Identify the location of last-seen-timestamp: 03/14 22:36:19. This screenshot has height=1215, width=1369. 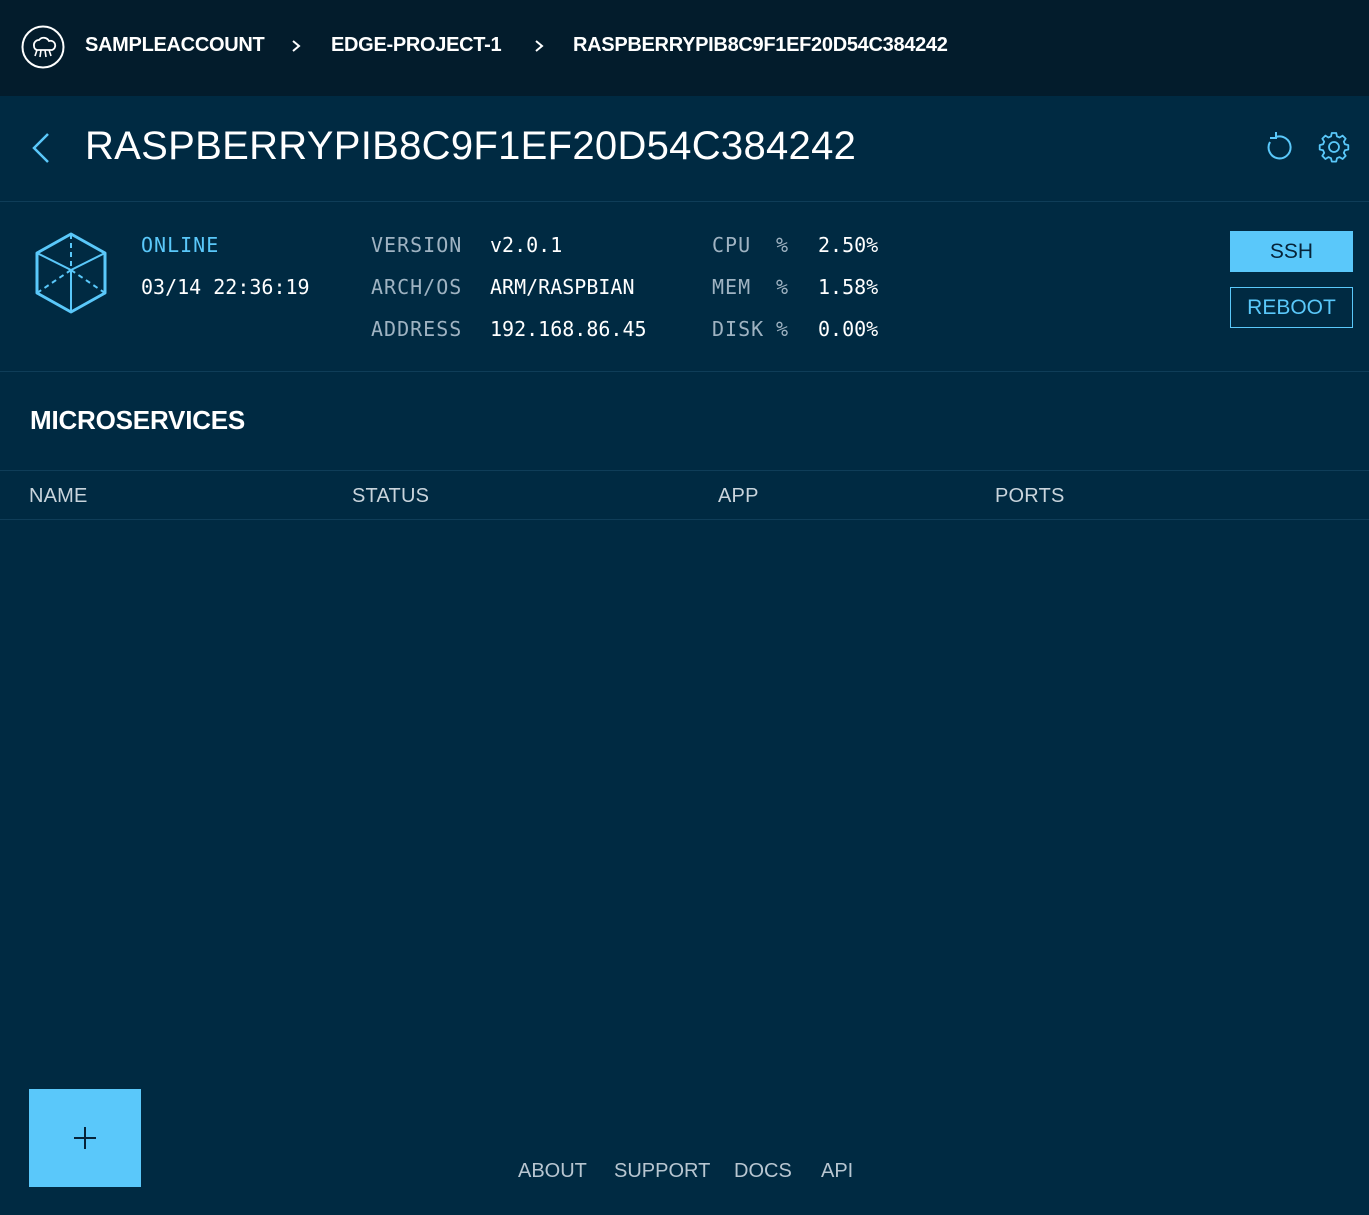
(225, 287).